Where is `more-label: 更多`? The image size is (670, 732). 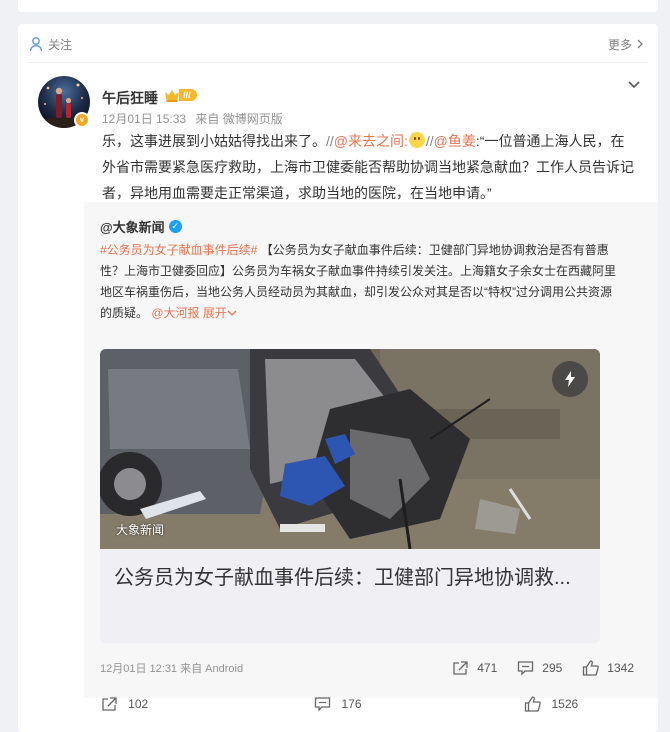 more-label: 更多 is located at coordinates (619, 44).